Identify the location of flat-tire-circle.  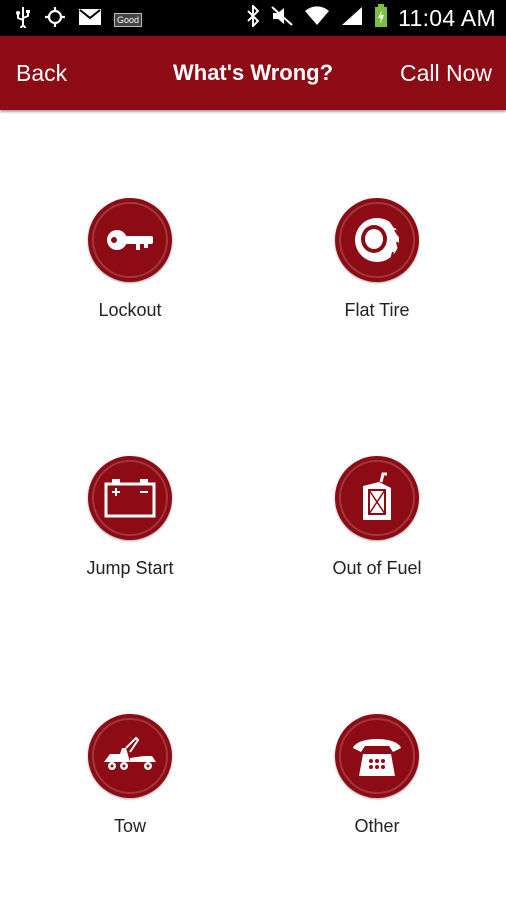
(377, 240).